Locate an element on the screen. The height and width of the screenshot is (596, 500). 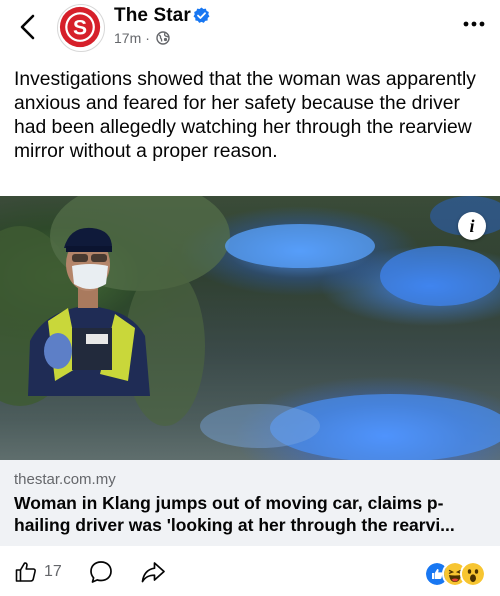
post-action-bar: 17 is located at coordinates (250, 572).